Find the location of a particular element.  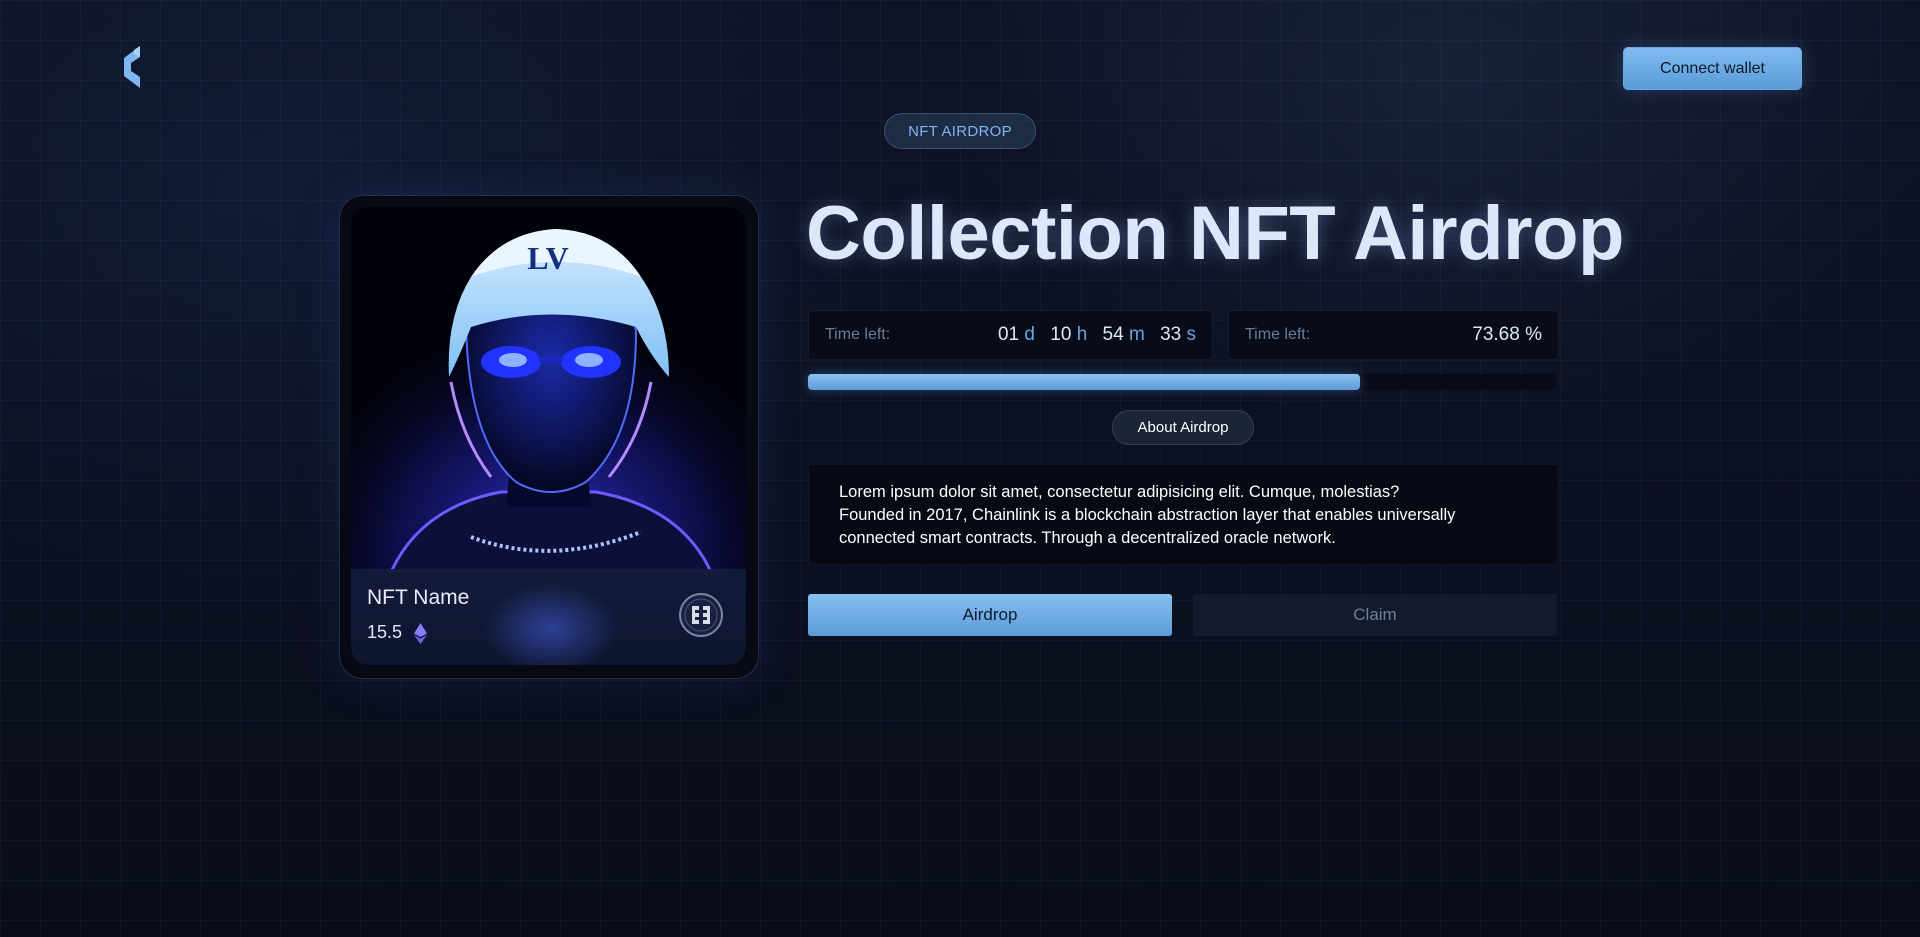

nft-card: LV NFT Name 15.5 is located at coordinates (549, 437).